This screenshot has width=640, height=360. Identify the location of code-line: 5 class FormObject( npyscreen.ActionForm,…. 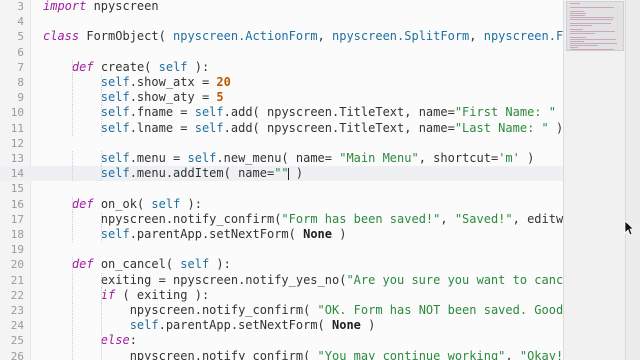
(281, 36).